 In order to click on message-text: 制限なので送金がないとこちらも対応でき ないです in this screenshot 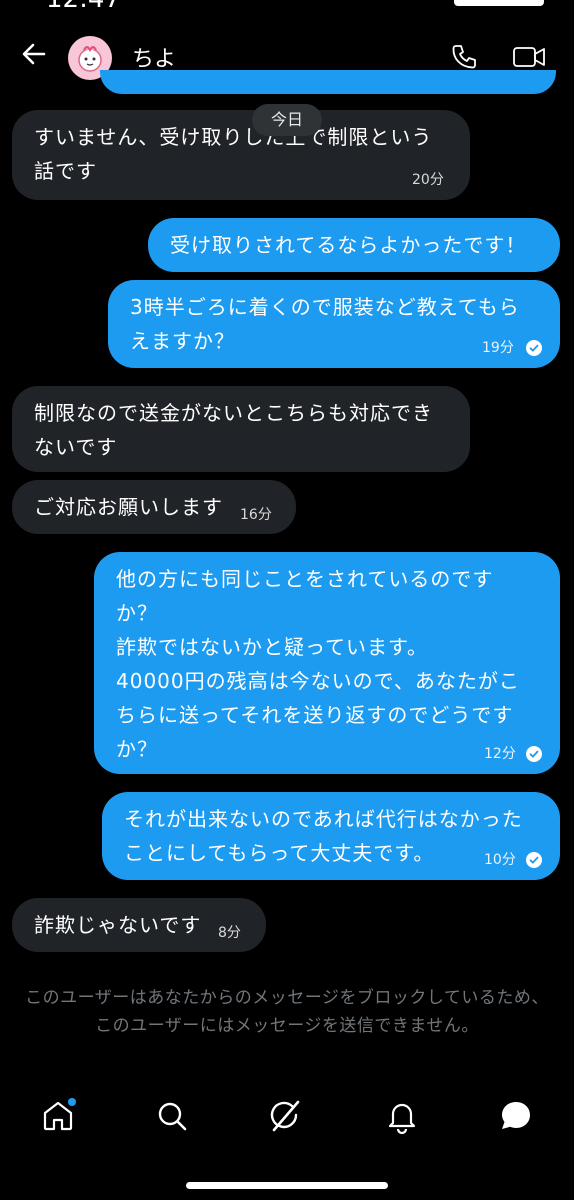, I will do `click(233, 430)`.